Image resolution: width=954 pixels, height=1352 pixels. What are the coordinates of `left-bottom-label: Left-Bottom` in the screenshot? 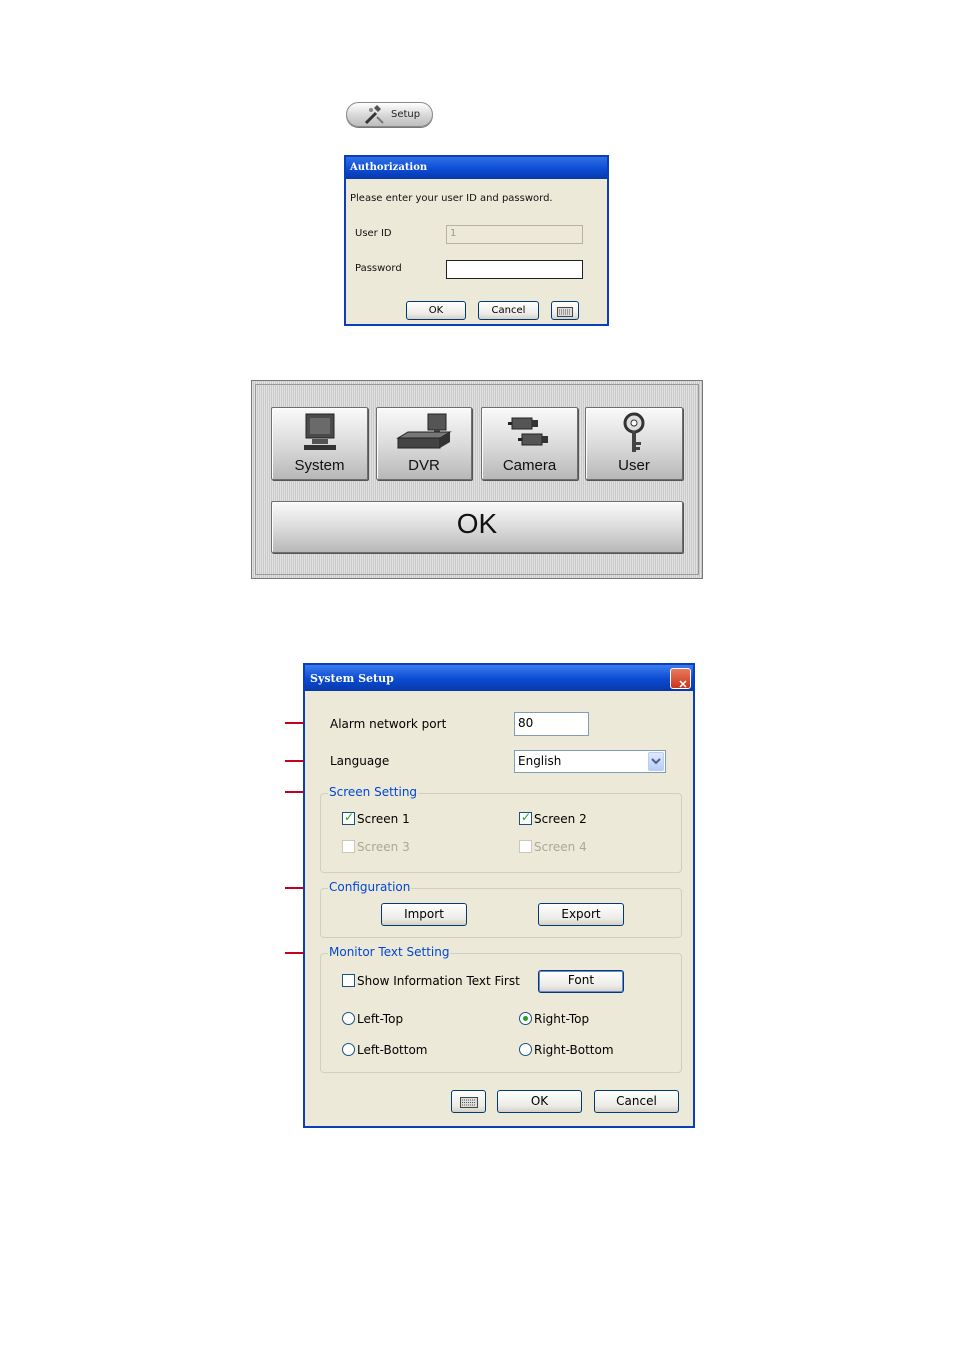 It's located at (392, 1050).